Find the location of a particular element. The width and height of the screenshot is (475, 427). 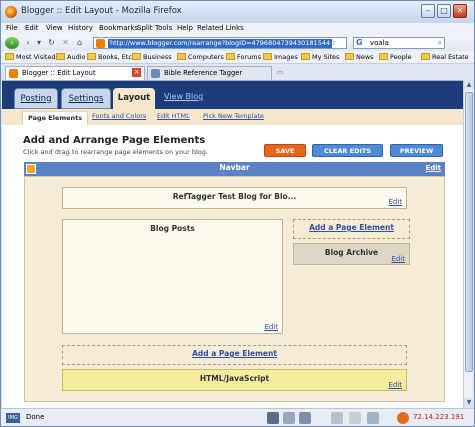

tab-bible-reference-tagger: Bible Reference Tagger is located at coordinates (209, 73).